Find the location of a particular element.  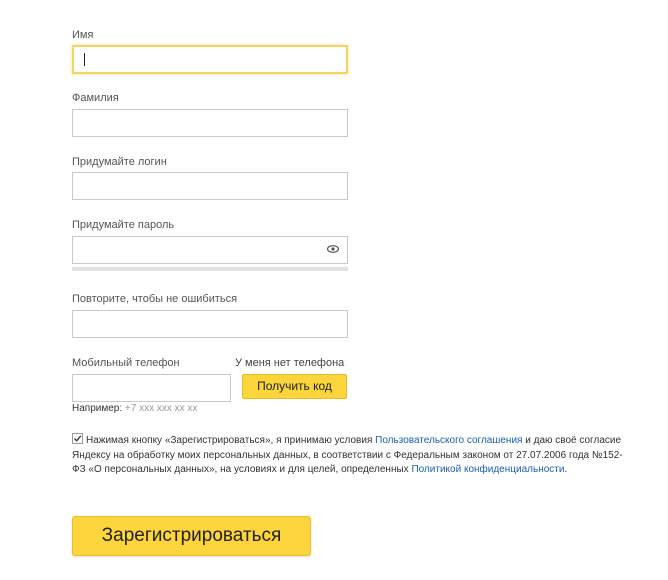

text-caret is located at coordinates (84, 59).